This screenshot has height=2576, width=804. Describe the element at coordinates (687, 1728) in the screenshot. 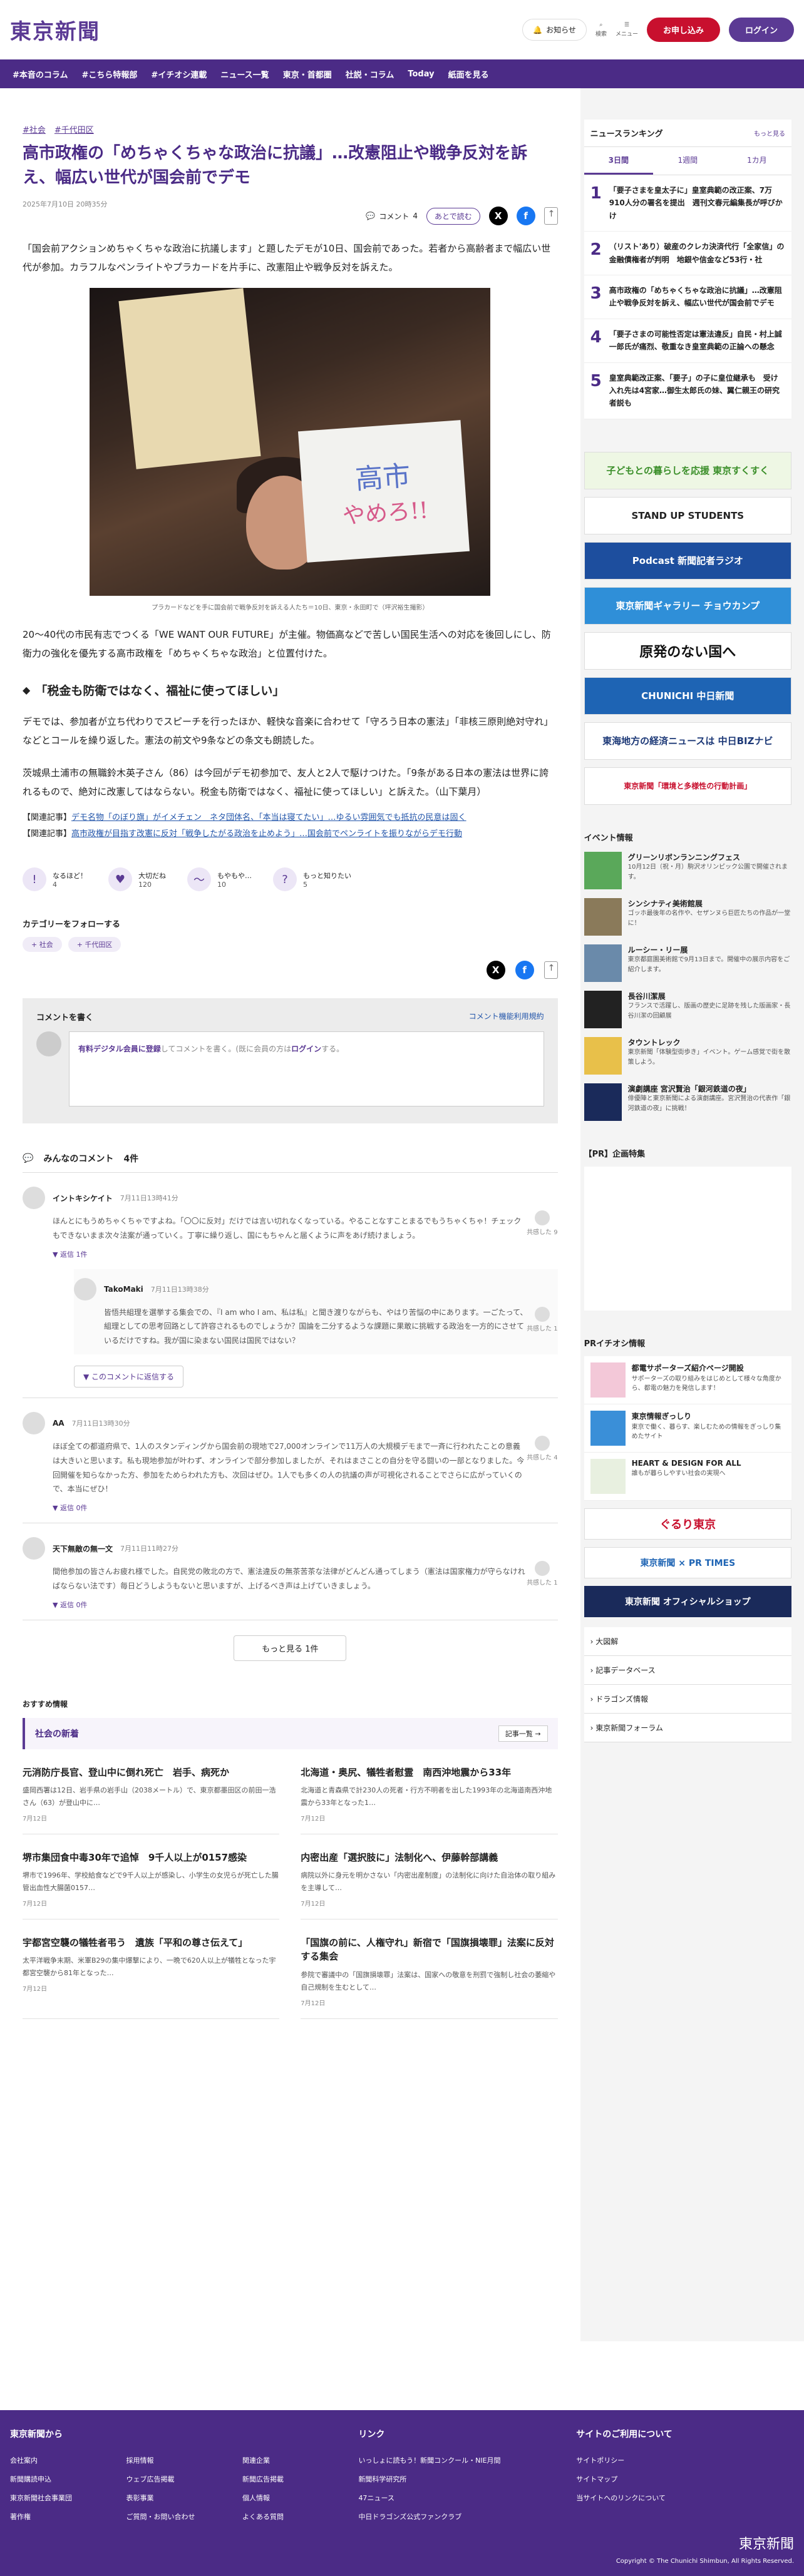

I see `sidebar-link: › 東京新聞フォーラム` at that location.